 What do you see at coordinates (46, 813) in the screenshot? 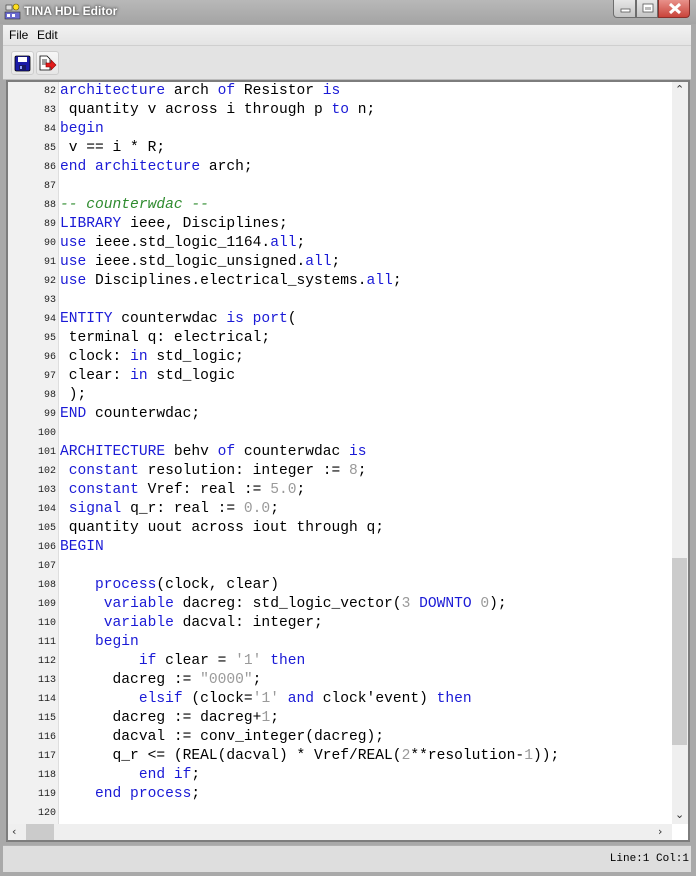
I see `line-number: 120` at bounding box center [46, 813].